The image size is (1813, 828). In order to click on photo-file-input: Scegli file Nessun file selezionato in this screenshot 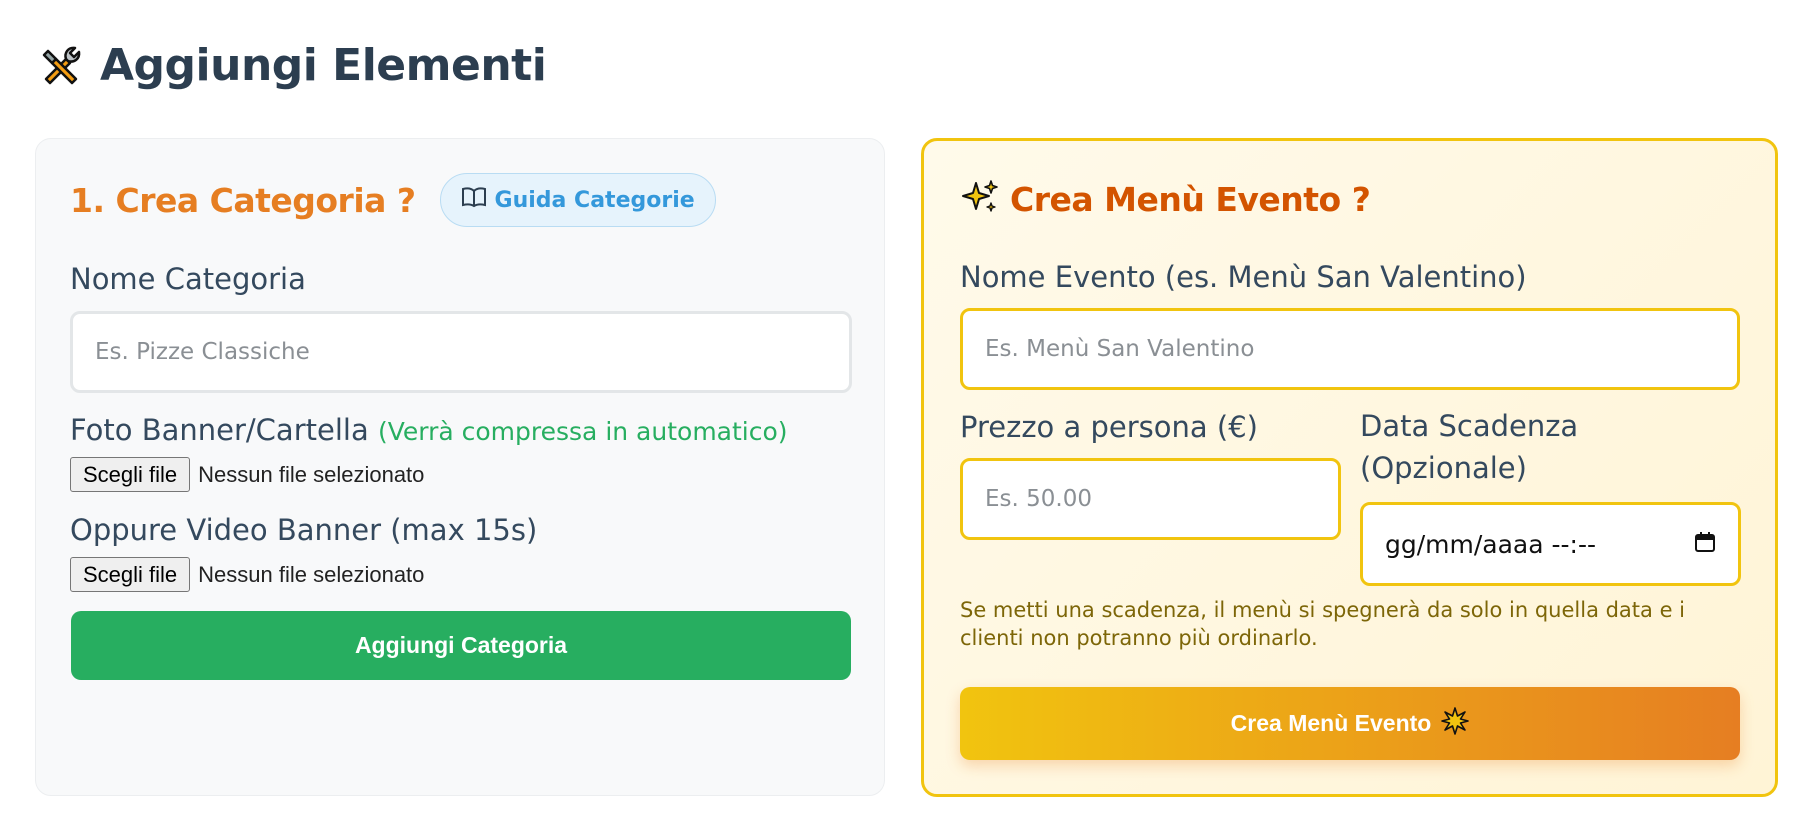, I will do `click(247, 474)`.